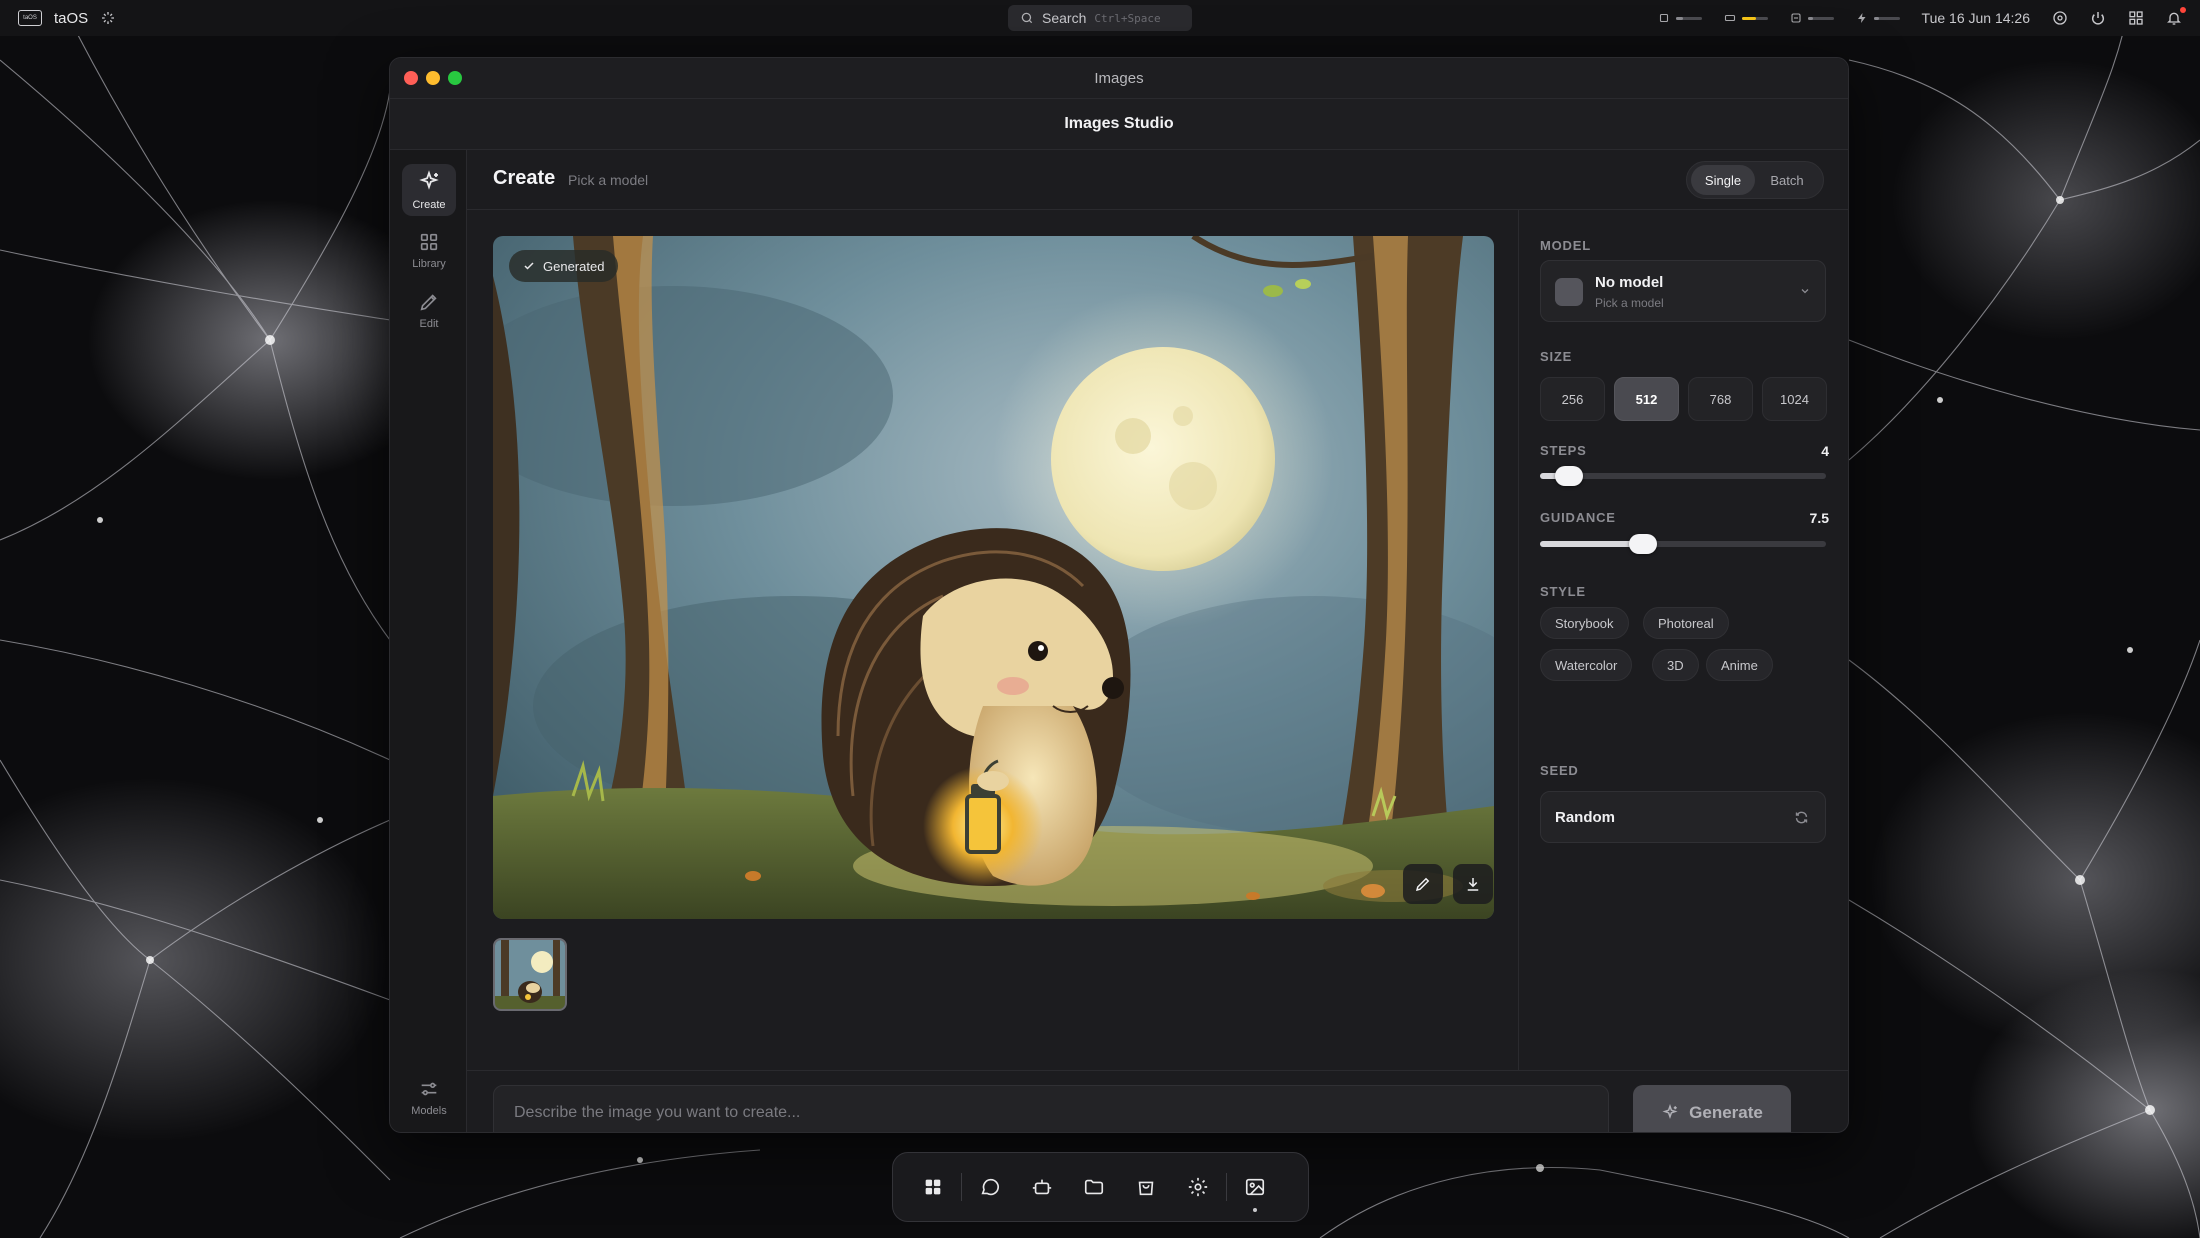 The width and height of the screenshot is (2200, 1238). I want to click on generated-badge-label: Generated, so click(574, 266).